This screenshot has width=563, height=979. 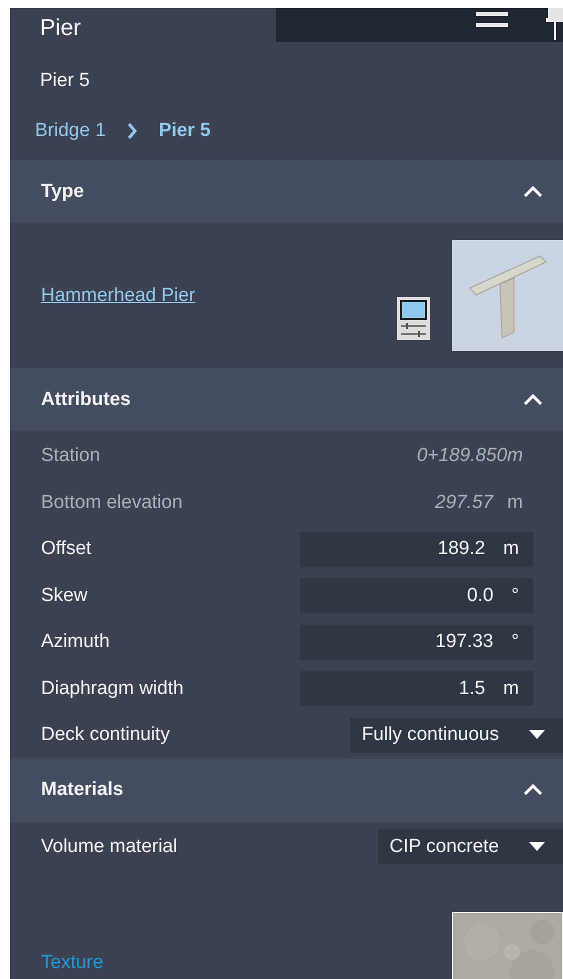 I want to click on section-title: Materials, so click(x=82, y=790).